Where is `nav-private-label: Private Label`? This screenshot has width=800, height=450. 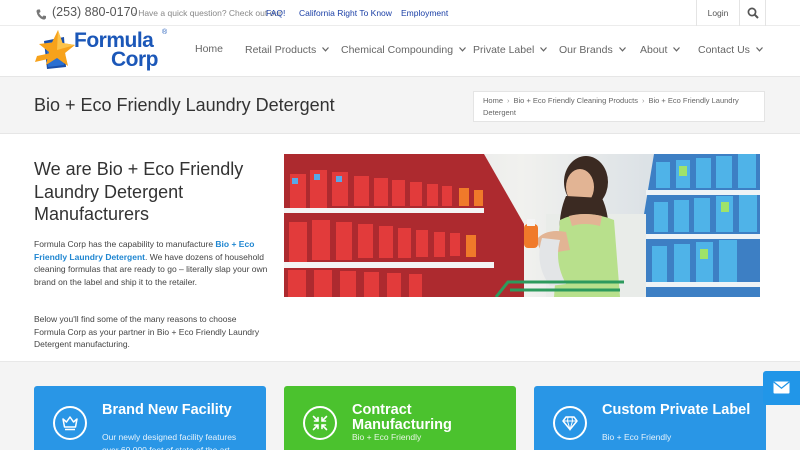
nav-private-label: Private Label is located at coordinates (510, 50).